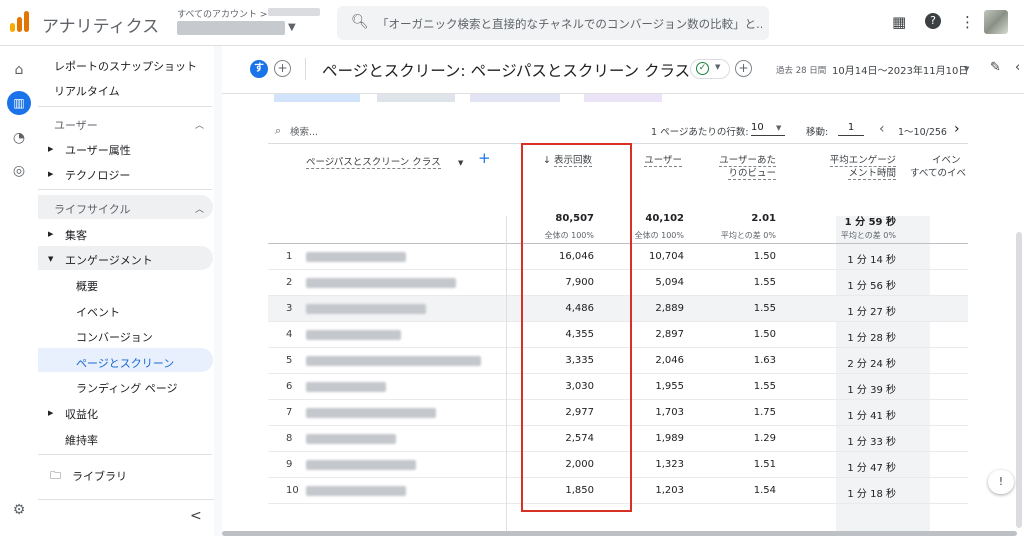 Image resolution: width=1024 pixels, height=536 pixels. I want to click on date-range: 10月14日～2023年11月10日, so click(900, 69).